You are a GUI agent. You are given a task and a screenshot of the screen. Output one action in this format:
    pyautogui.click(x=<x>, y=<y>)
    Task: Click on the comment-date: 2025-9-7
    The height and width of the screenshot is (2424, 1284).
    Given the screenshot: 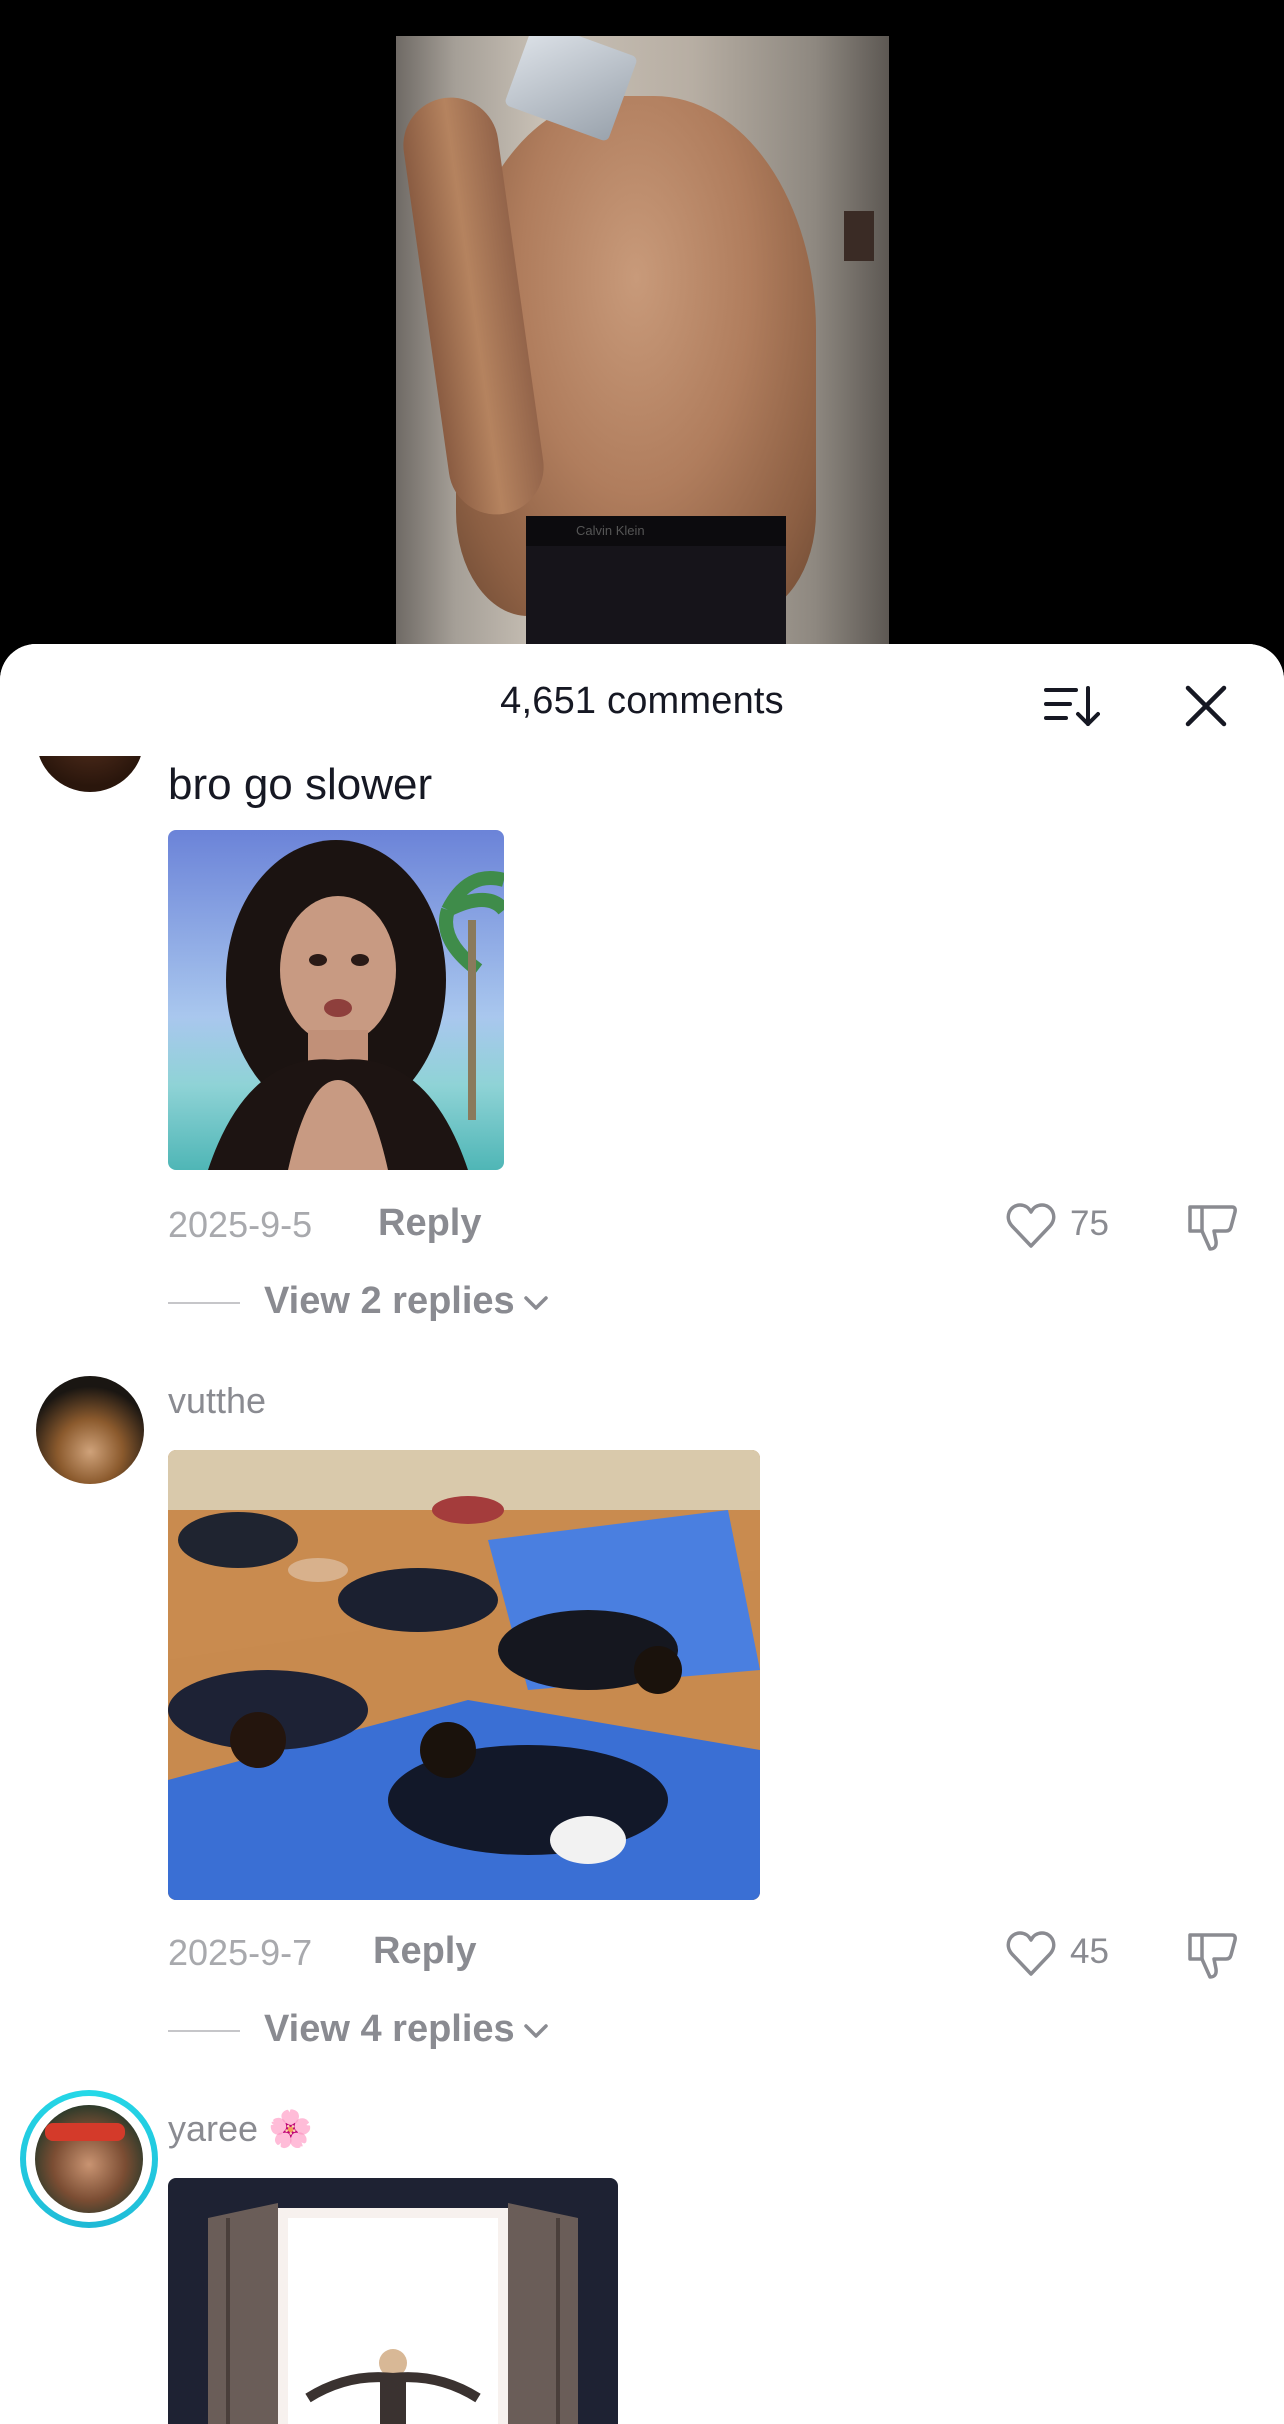 What is the action you would take?
    pyautogui.click(x=240, y=1952)
    